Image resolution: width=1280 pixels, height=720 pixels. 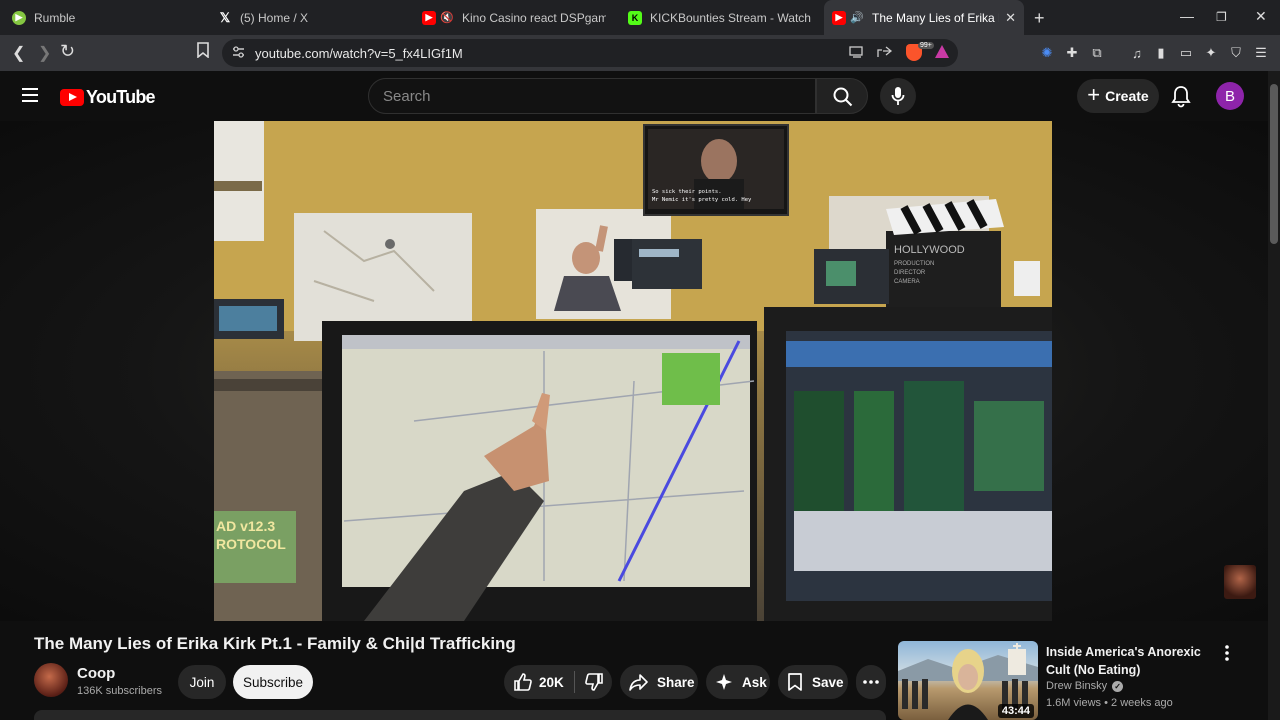 What do you see at coordinates (968, 680) in the screenshot?
I see `recommended-video-thumbnail: 43:44` at bounding box center [968, 680].